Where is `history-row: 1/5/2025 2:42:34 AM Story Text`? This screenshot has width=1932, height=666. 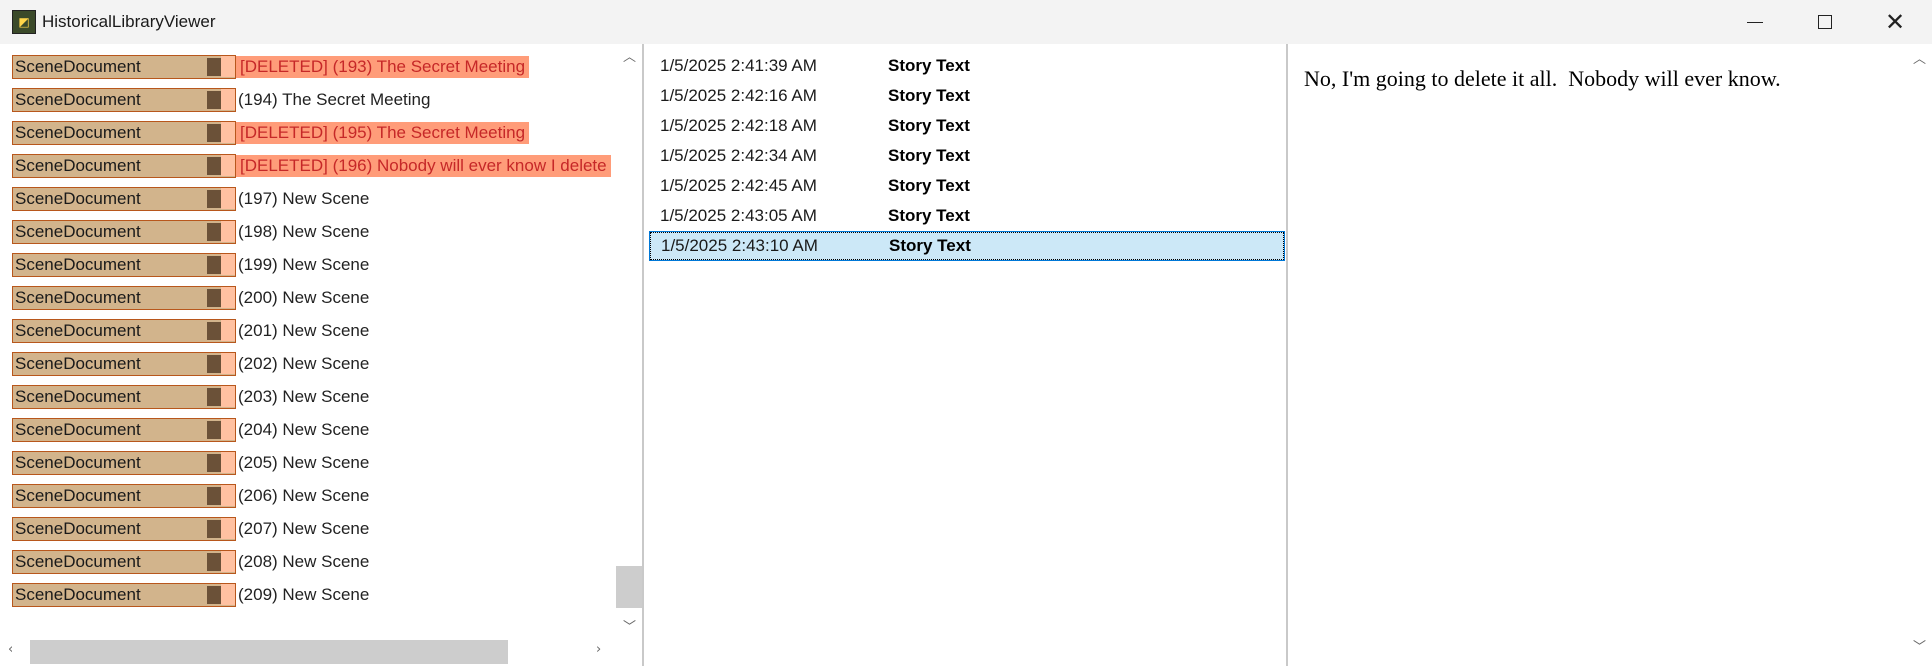
history-row: 1/5/2025 2:42:34 AM Story Text is located at coordinates (967, 156).